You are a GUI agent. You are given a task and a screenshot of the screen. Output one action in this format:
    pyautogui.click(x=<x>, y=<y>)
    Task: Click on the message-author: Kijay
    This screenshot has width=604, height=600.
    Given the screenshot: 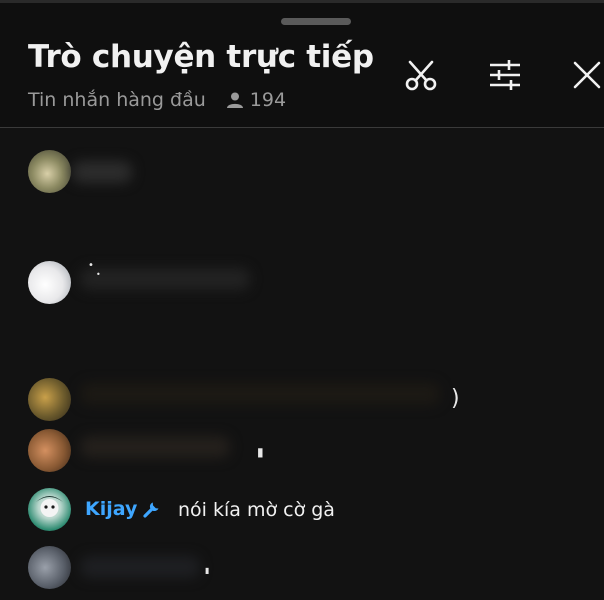 What is the action you would take?
    pyautogui.click(x=123, y=509)
    